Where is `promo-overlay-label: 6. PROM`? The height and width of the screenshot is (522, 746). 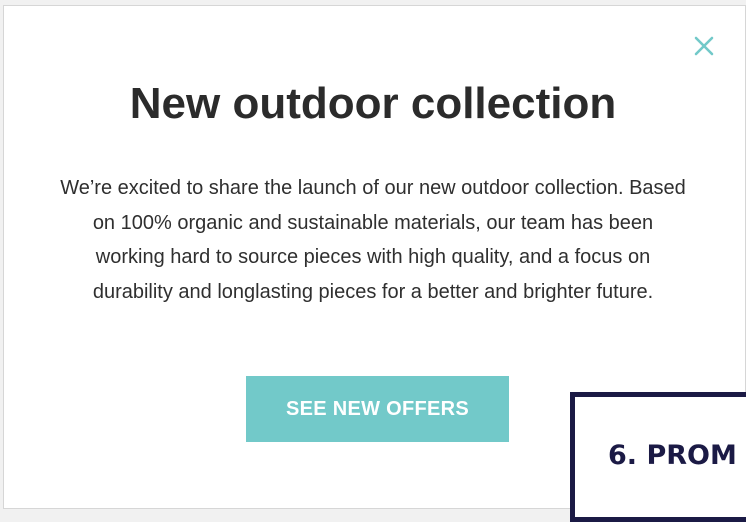 promo-overlay-label: 6. PROM is located at coordinates (672, 455).